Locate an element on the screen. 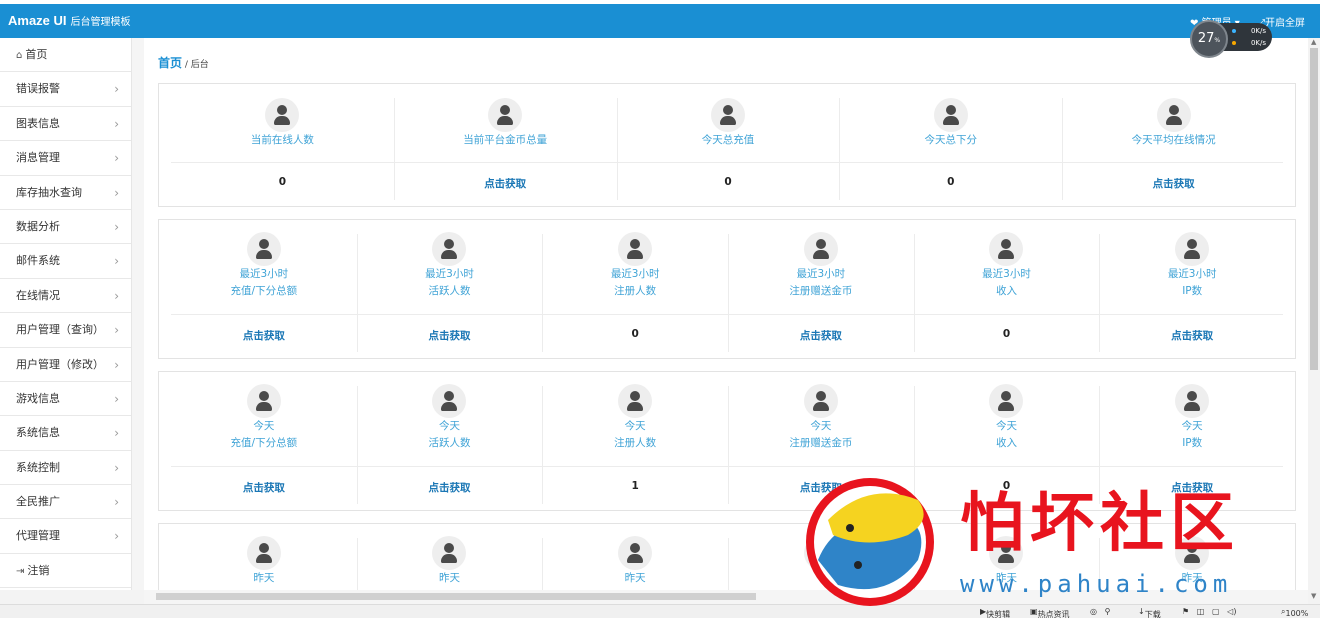 This screenshot has width=1320, height=618. breadcrumb-home: 首页 is located at coordinates (170, 63).